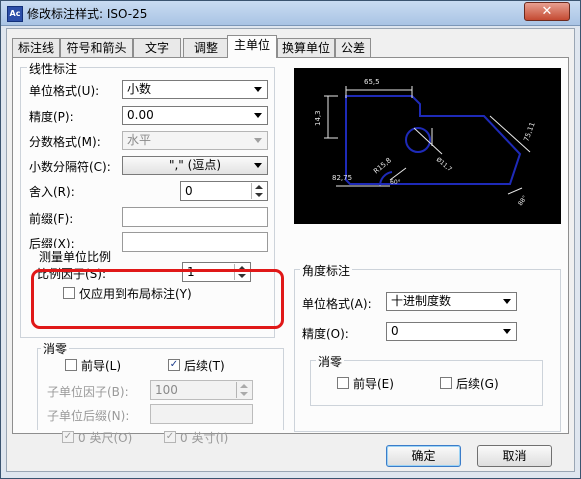  I want to click on sub-unit-factor-label: 子单位因子(B):, so click(88, 392).